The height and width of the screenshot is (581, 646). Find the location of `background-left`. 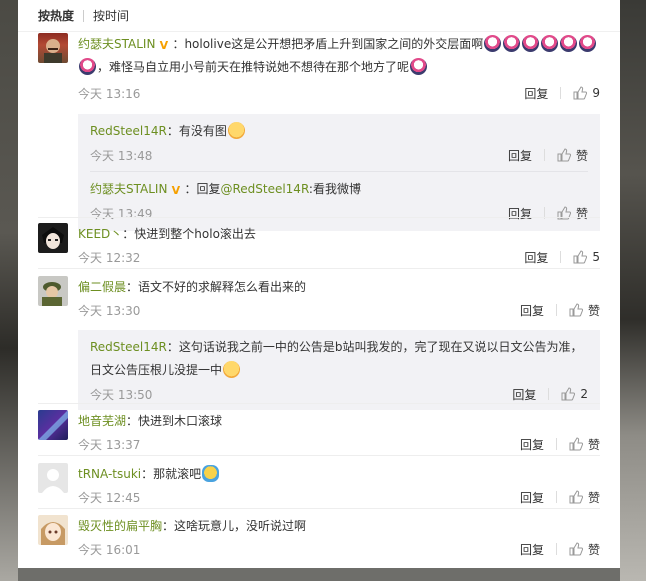

background-left is located at coordinates (9, 290).